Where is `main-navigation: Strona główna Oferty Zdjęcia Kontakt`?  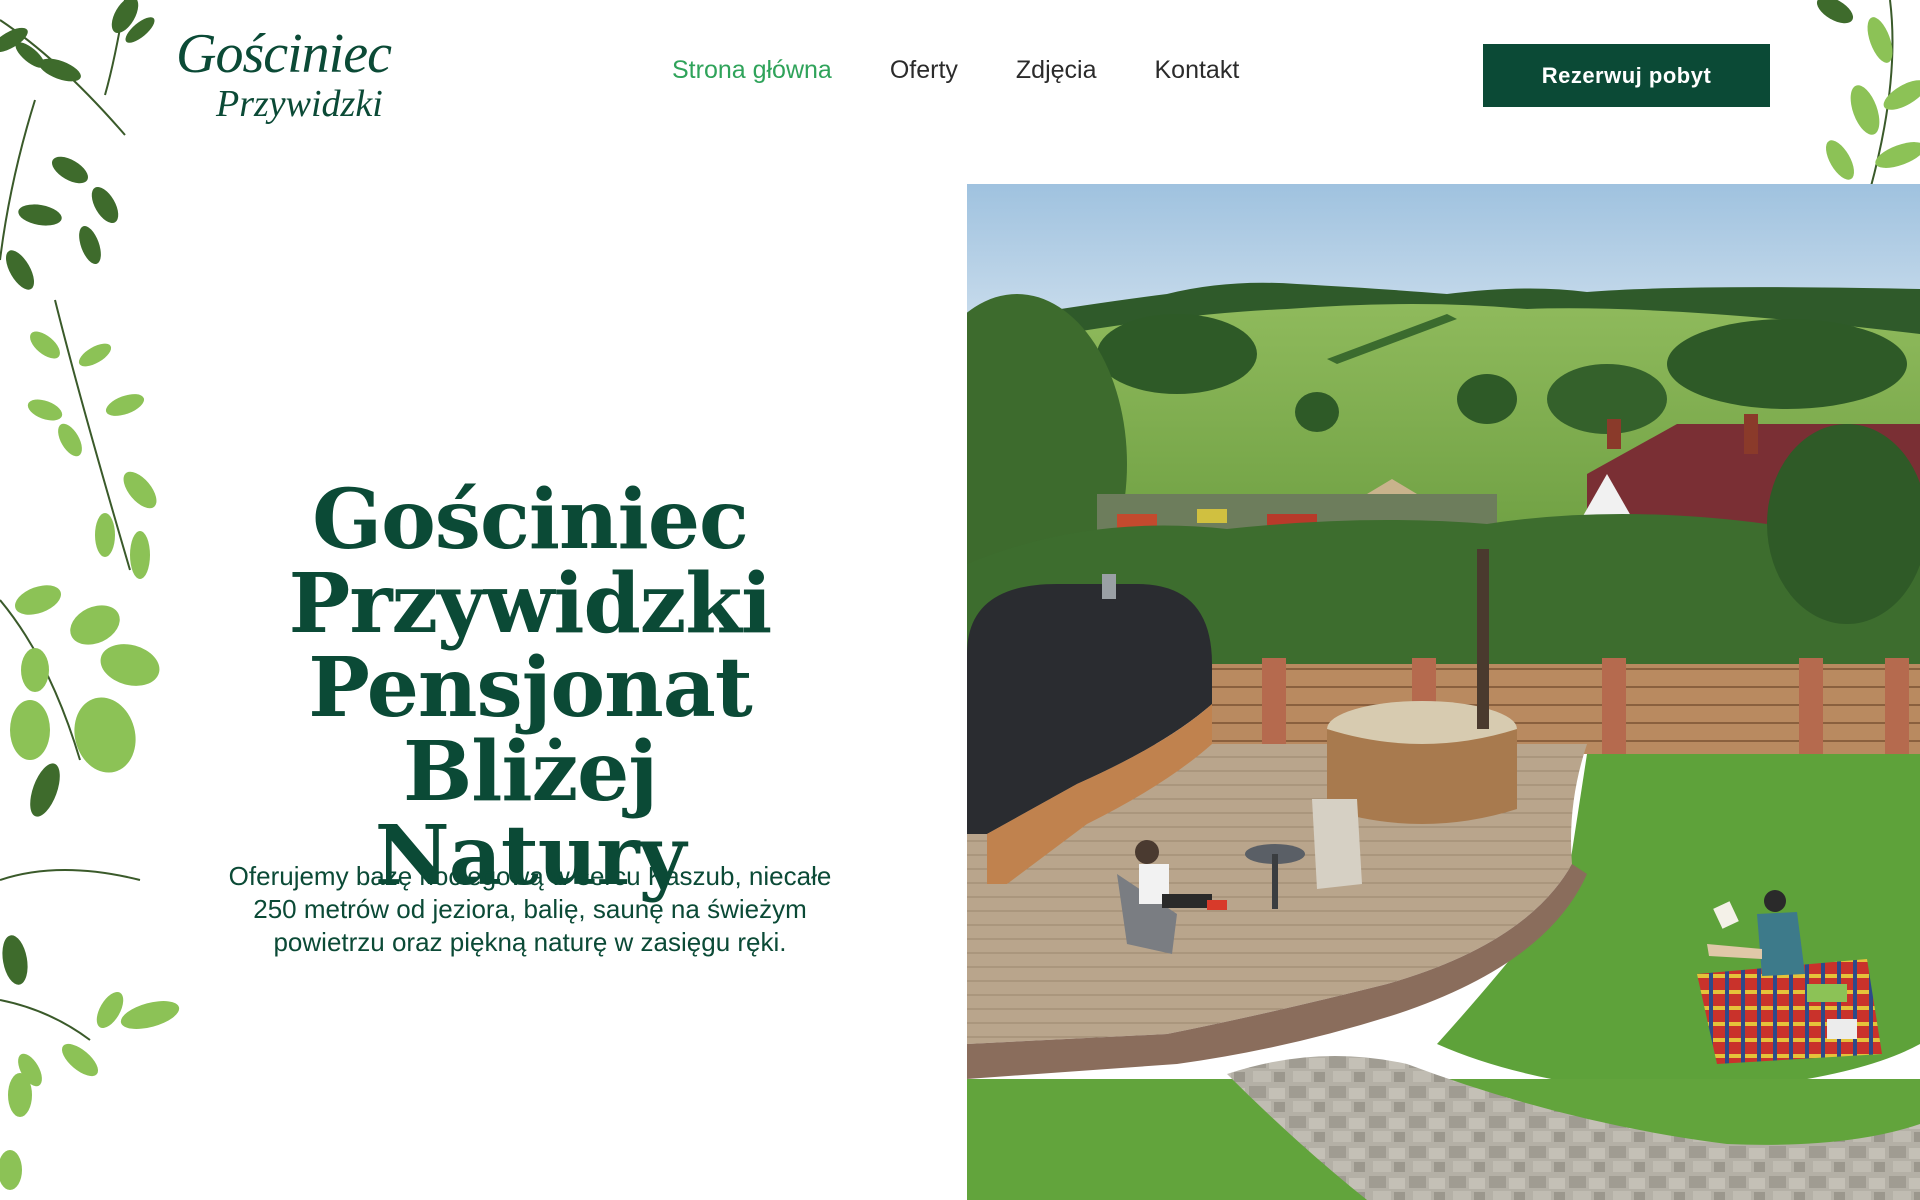
main-navigation: Strona główna Oferty Zdjęcia Kontakt is located at coordinates (955, 70).